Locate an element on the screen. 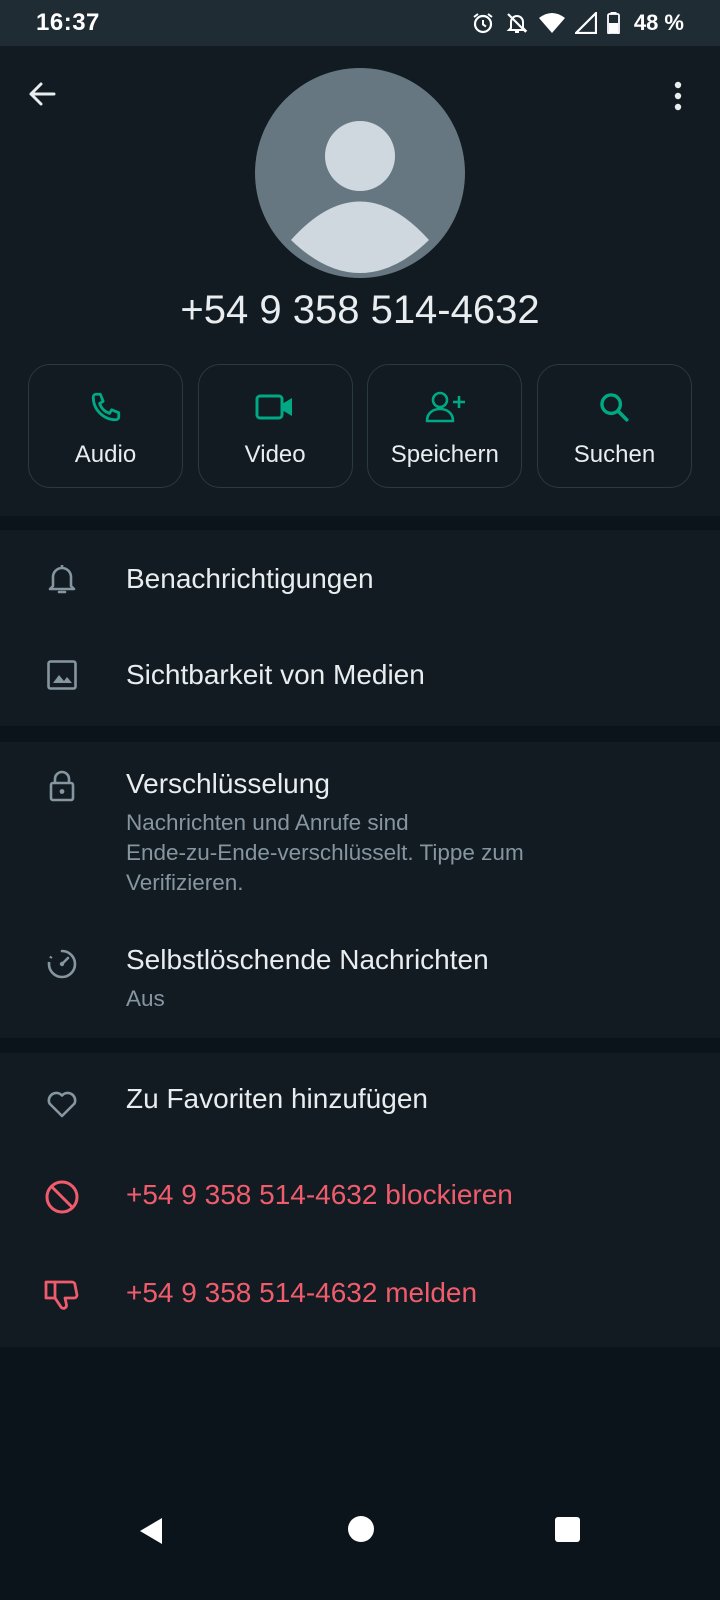 This screenshot has width=720, height=1600. phone-icon is located at coordinates (105, 407).